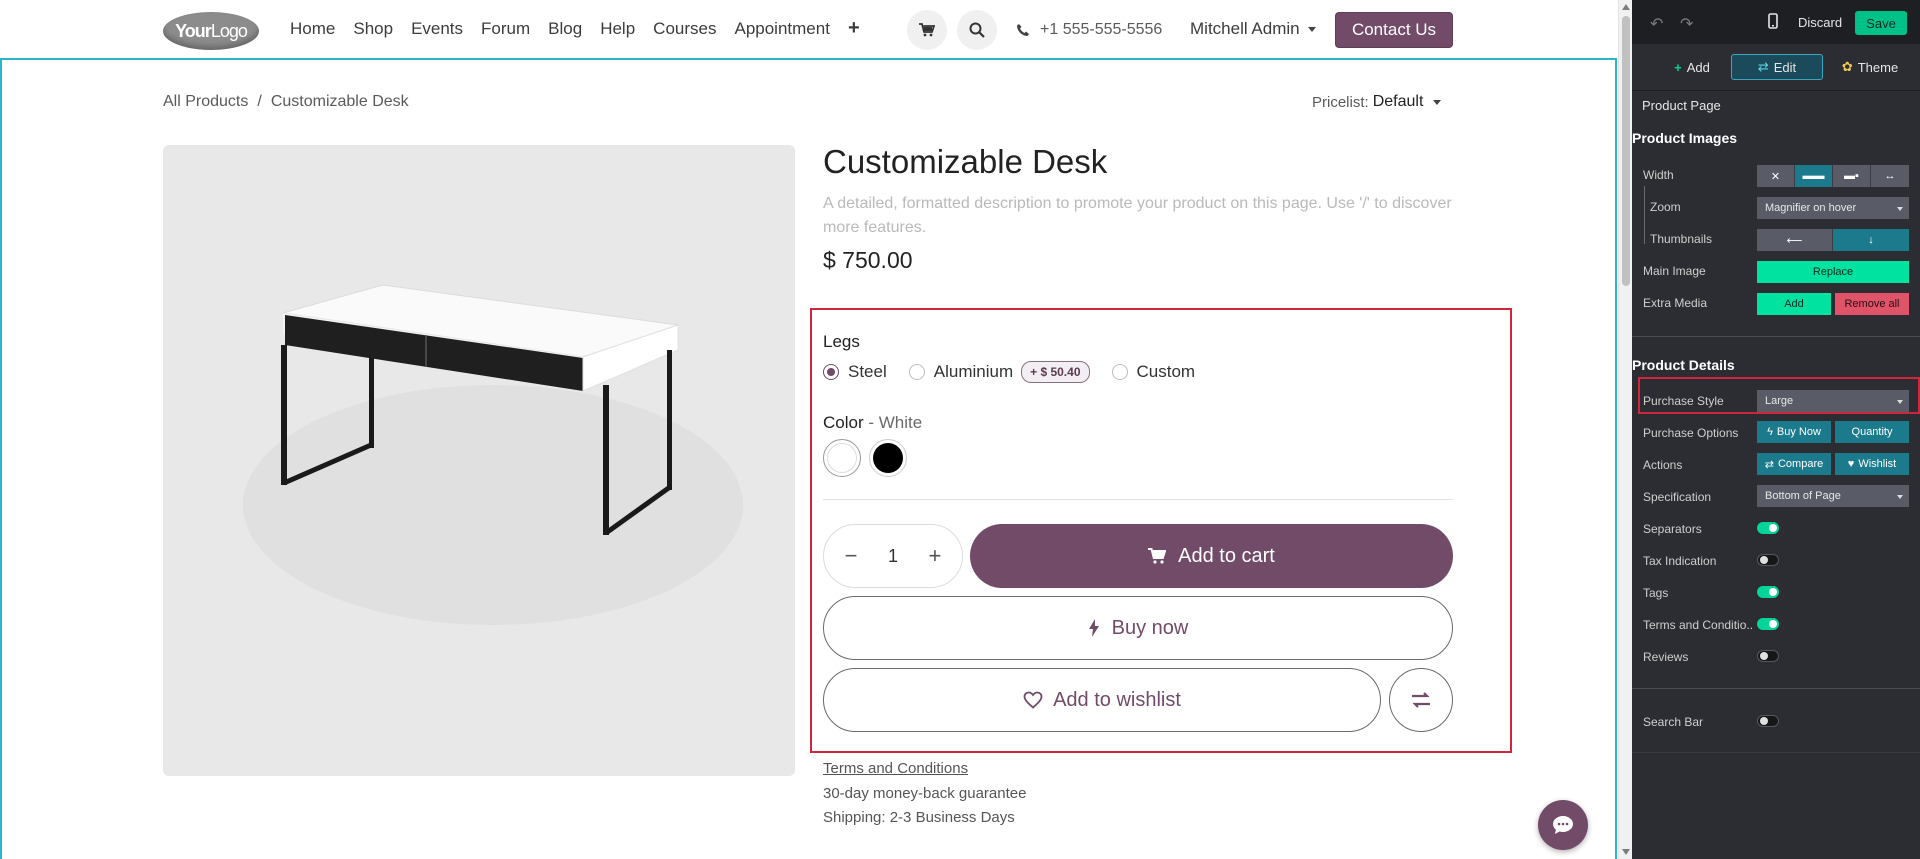  Describe the element at coordinates (867, 371) in the screenshot. I see `option-label: Steel` at that location.